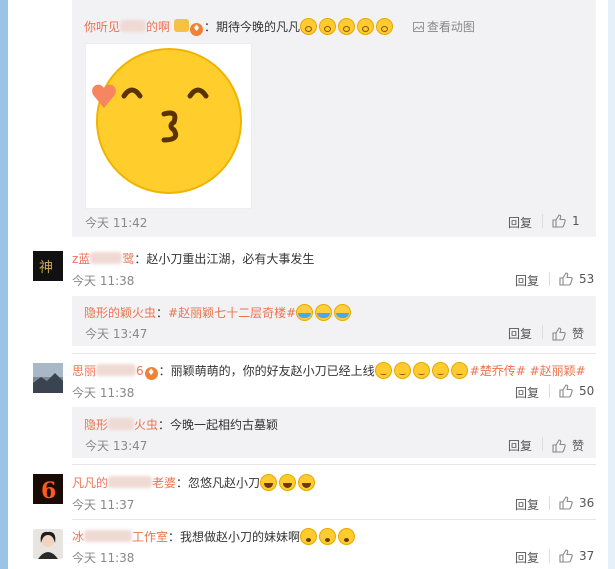 This screenshot has height=569, width=615. Describe the element at coordinates (167, 121) in the screenshot. I see `kiss-emoji-image-icon` at that location.